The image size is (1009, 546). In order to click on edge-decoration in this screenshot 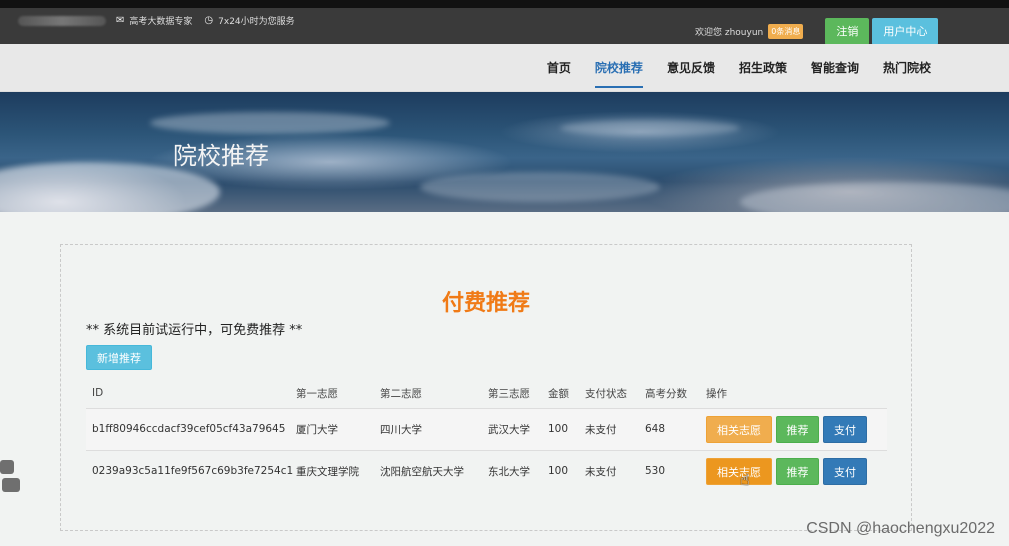, I will do `click(10, 476)`.